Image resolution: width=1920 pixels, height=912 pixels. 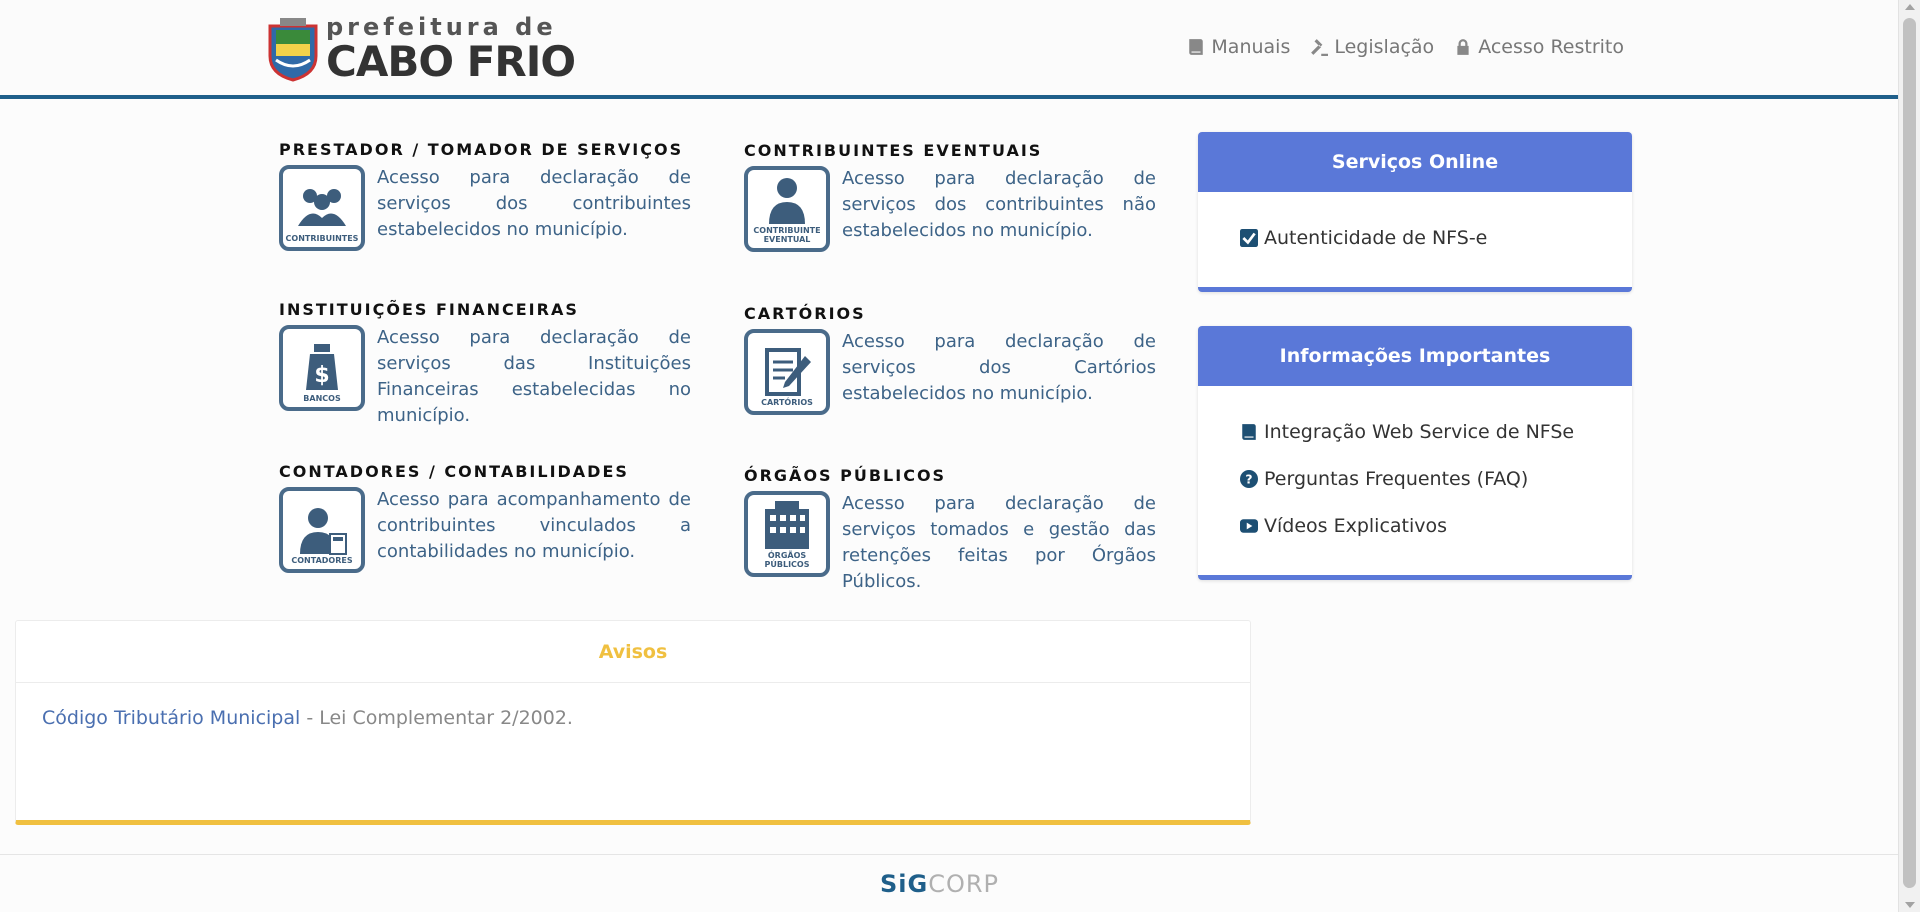 I want to click on gavel-icon, so click(x=1320, y=47).